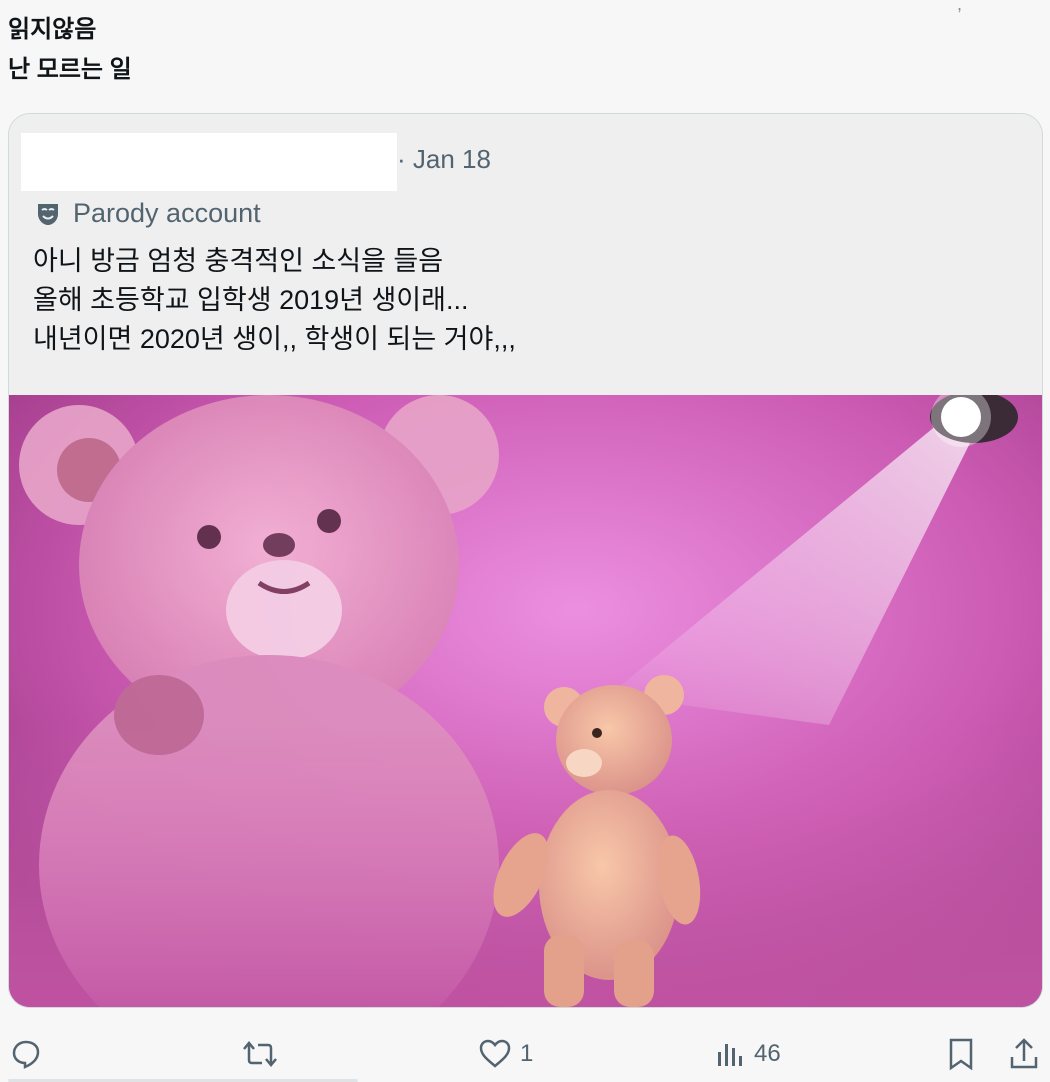 This screenshot has height=1082, width=1050. What do you see at coordinates (959, 7) in the screenshot?
I see `corner-mark: ,` at bounding box center [959, 7].